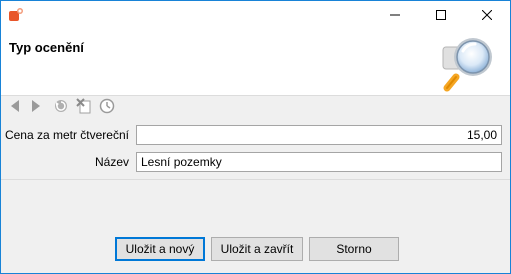 The height and width of the screenshot is (274, 511). Describe the element at coordinates (319, 162) in the screenshot. I see `name-input` at that location.